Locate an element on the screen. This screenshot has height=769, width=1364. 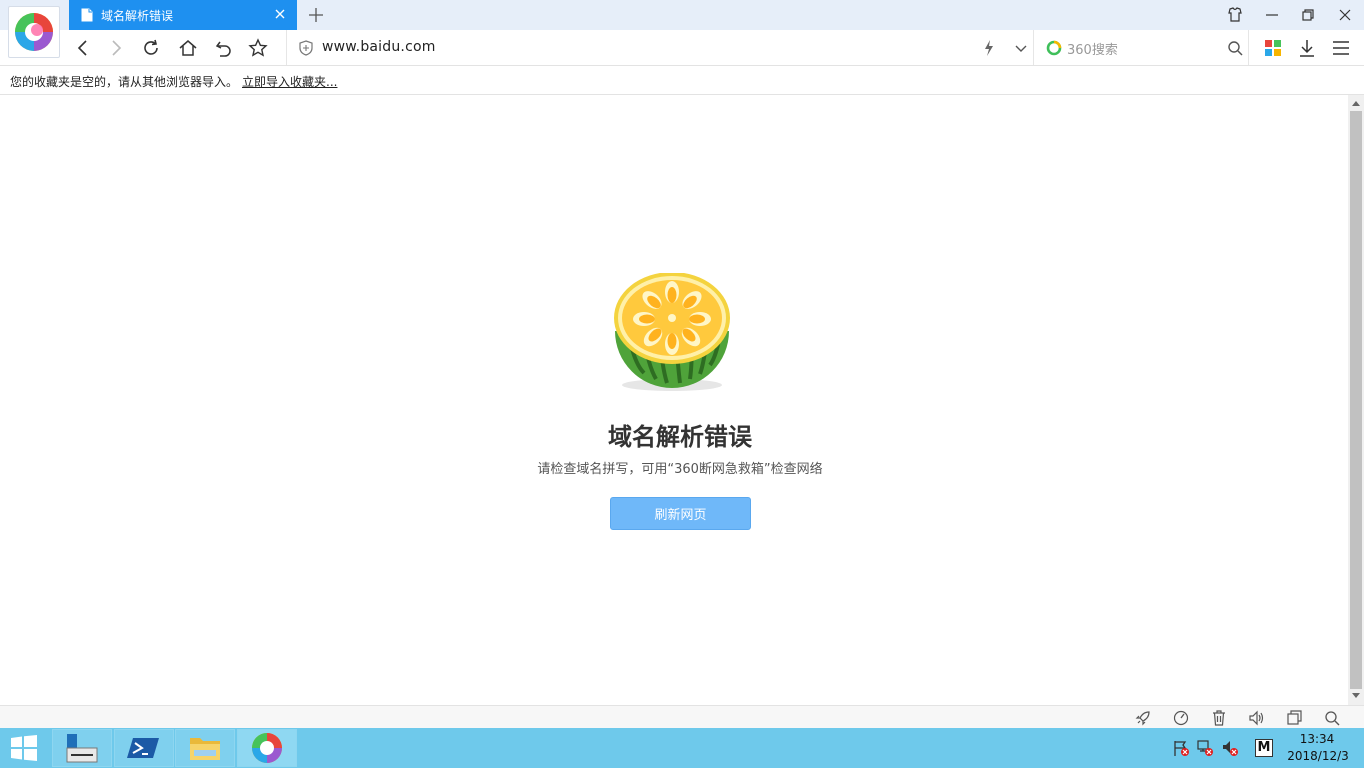
tab-active: 域名解析错误 is located at coordinates (183, 15).